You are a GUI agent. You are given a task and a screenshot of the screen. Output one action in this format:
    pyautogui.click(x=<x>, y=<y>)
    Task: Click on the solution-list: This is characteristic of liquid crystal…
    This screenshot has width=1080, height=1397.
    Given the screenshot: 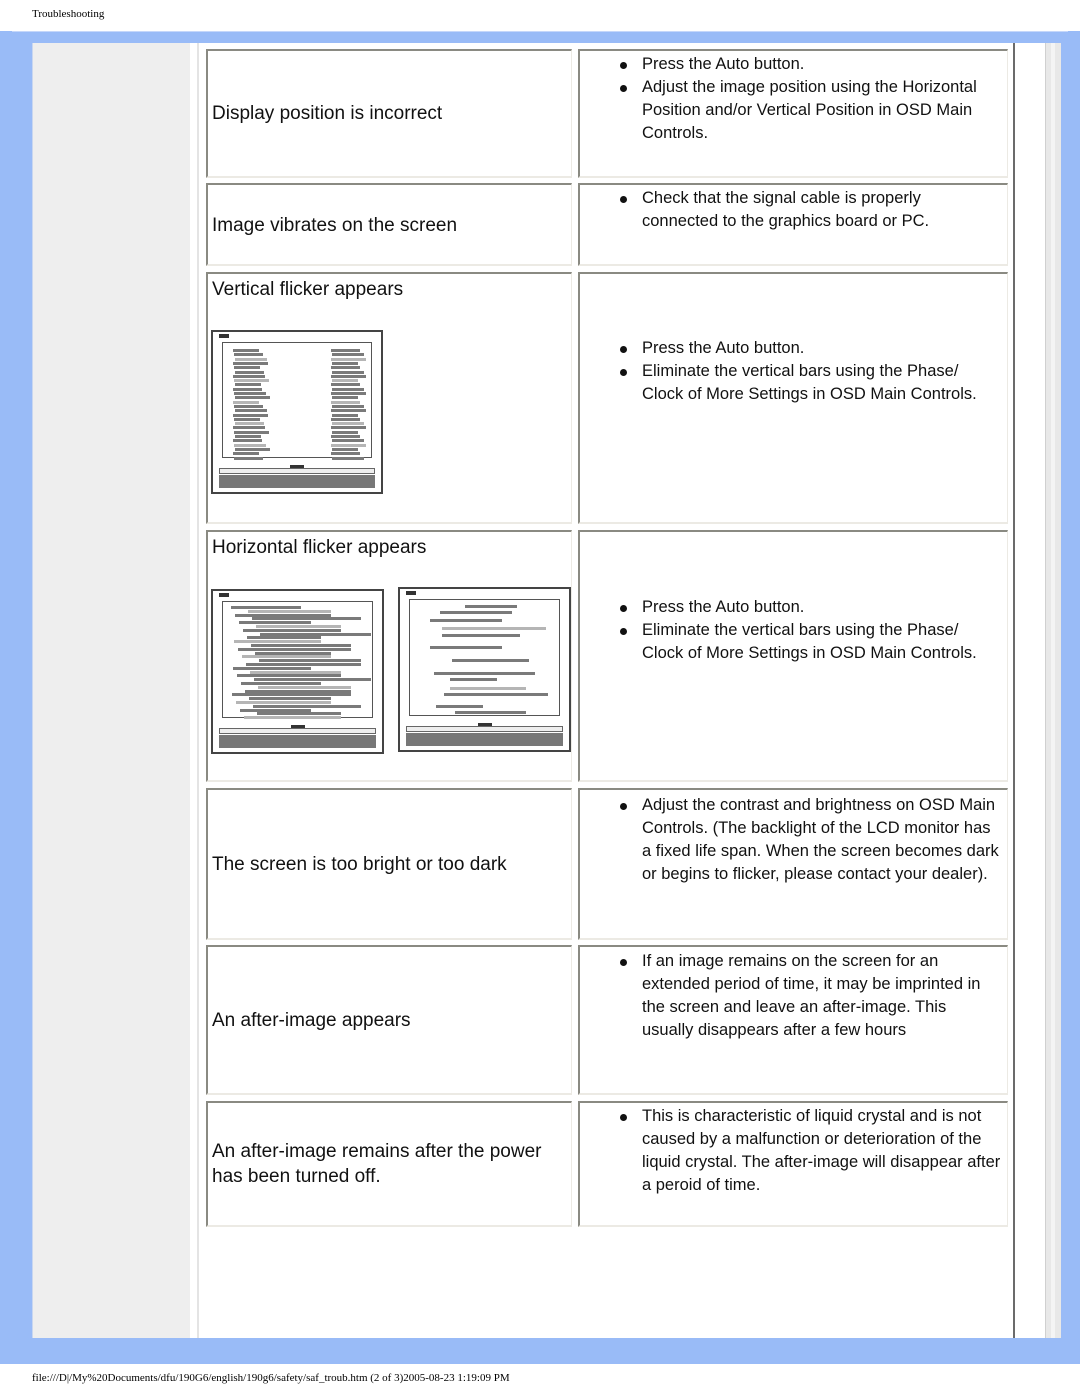 What is the action you would take?
    pyautogui.click(x=807, y=1151)
    